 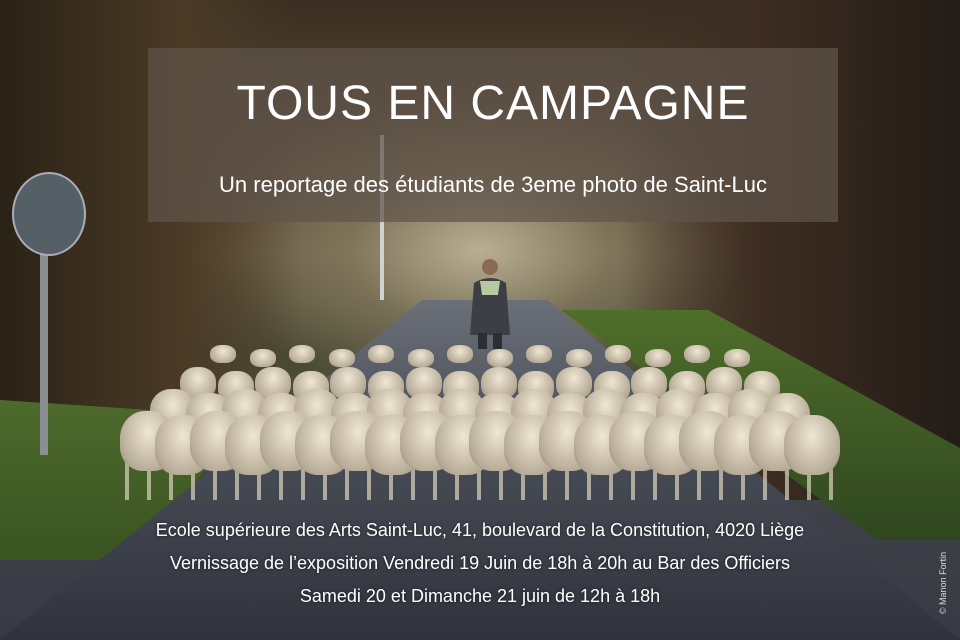 I want to click on road-sign, so click(x=49, y=214).